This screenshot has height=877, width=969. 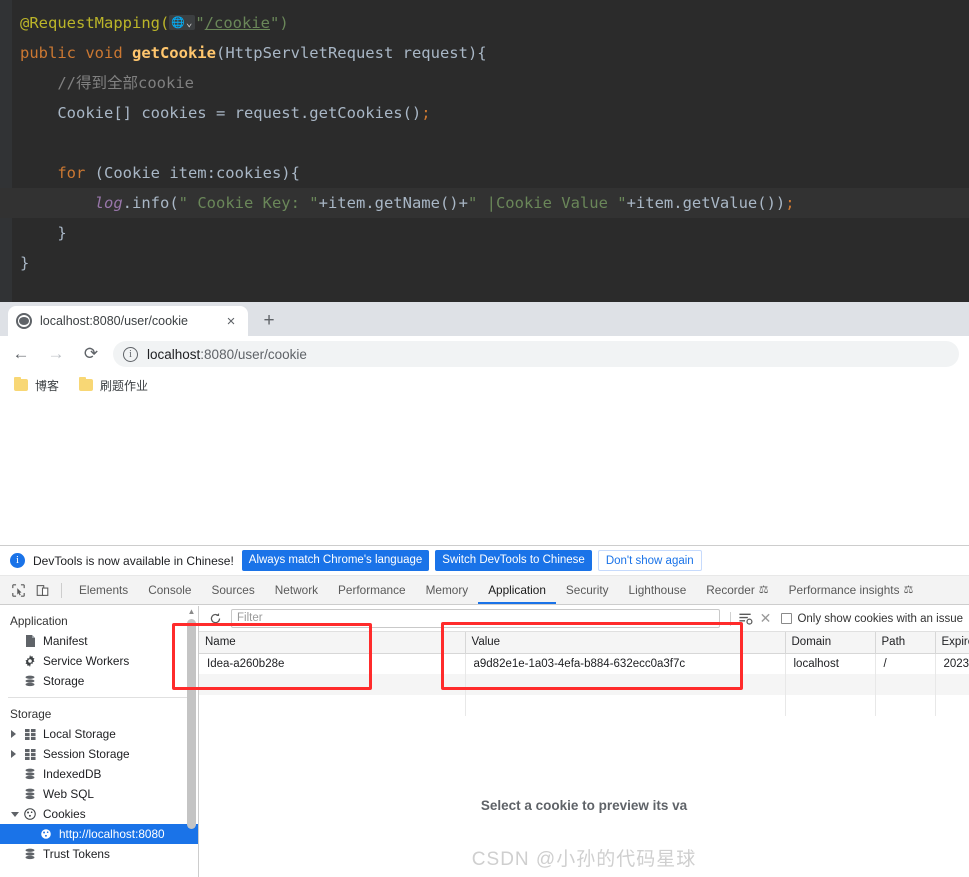 What do you see at coordinates (182, 22) in the screenshot?
I see `globe-icon: 🌐⌄` at bounding box center [182, 22].